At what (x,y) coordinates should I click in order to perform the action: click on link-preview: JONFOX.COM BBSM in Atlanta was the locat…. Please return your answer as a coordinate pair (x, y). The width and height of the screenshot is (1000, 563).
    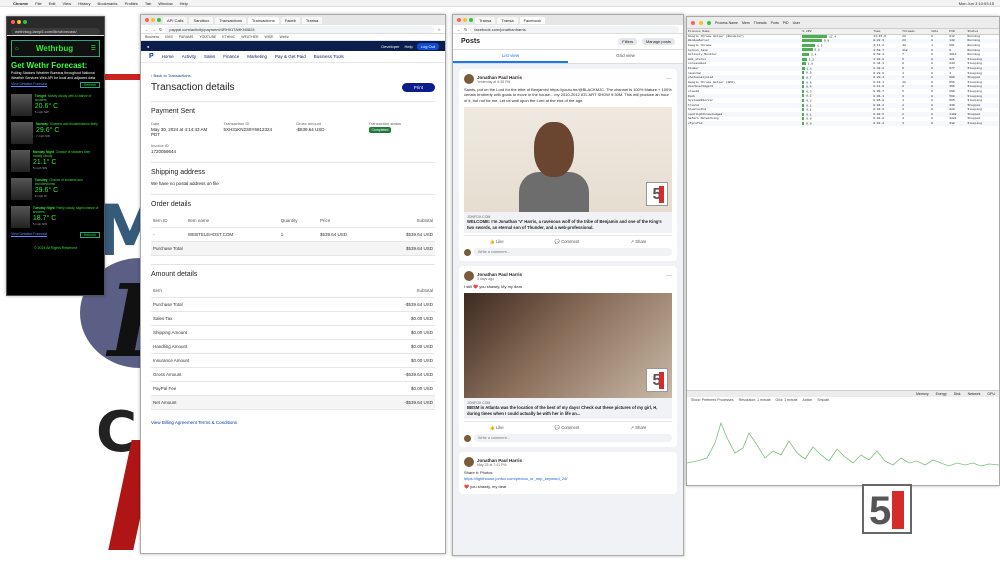
    Looking at the image, I should click on (568, 409).